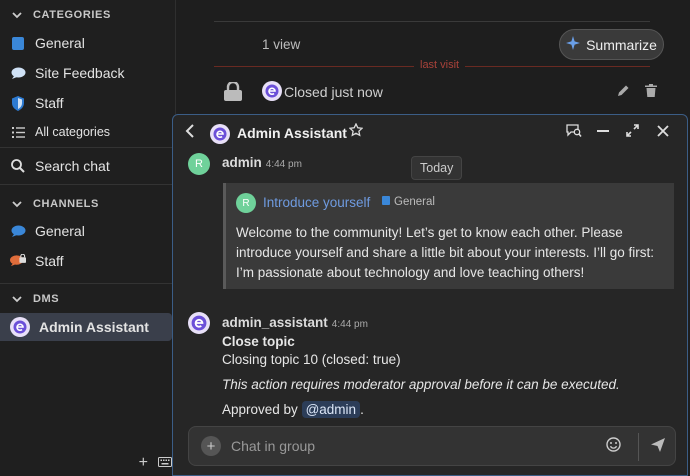  What do you see at coordinates (233, 93) in the screenshot?
I see `lock-icon` at bounding box center [233, 93].